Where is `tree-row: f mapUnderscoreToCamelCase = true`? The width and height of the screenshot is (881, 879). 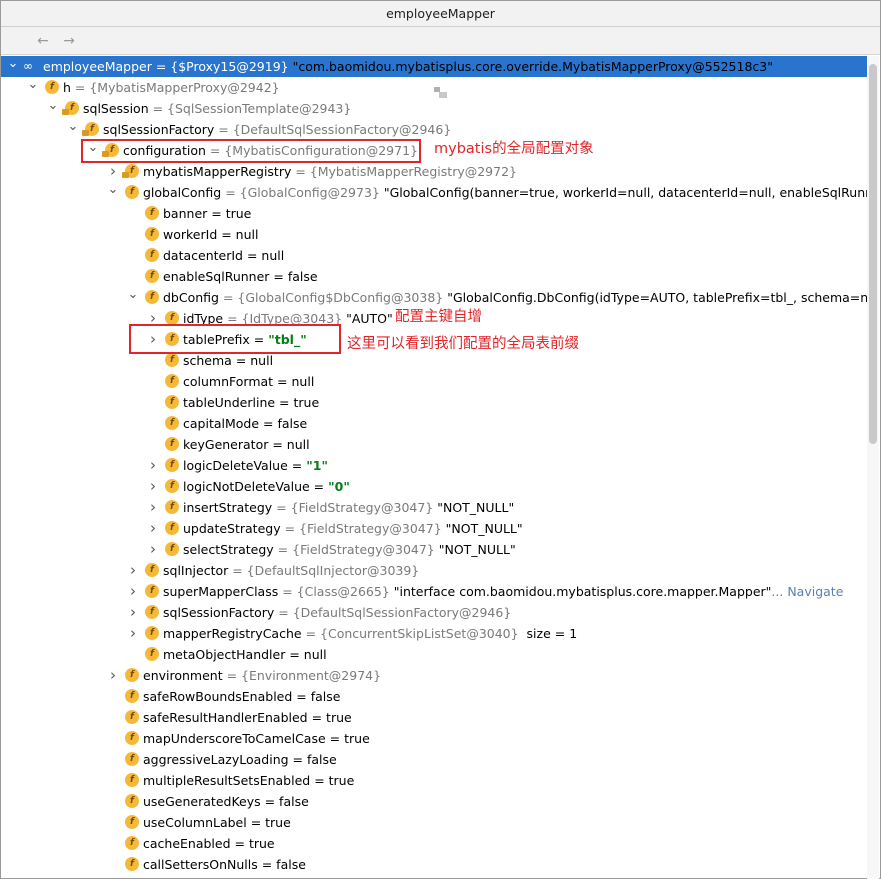
tree-row: f mapUnderscoreToCamelCase = true is located at coordinates (434, 738).